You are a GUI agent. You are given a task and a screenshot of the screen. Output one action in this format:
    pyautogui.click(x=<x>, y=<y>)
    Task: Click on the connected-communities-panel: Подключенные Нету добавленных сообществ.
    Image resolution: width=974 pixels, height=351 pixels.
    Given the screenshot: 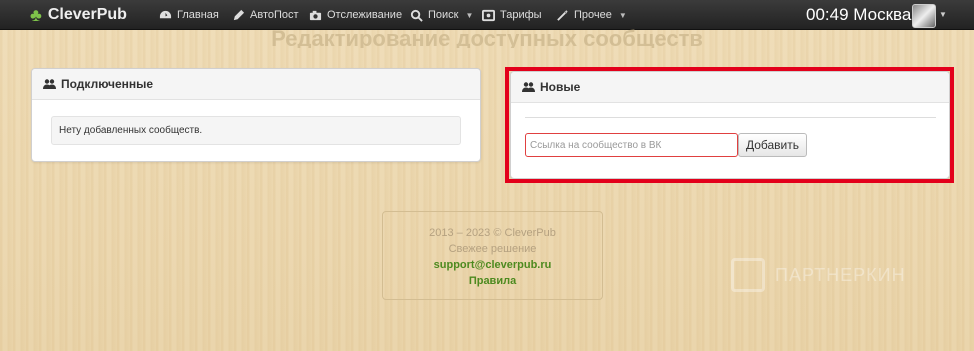 What is the action you would take?
    pyautogui.click(x=256, y=115)
    